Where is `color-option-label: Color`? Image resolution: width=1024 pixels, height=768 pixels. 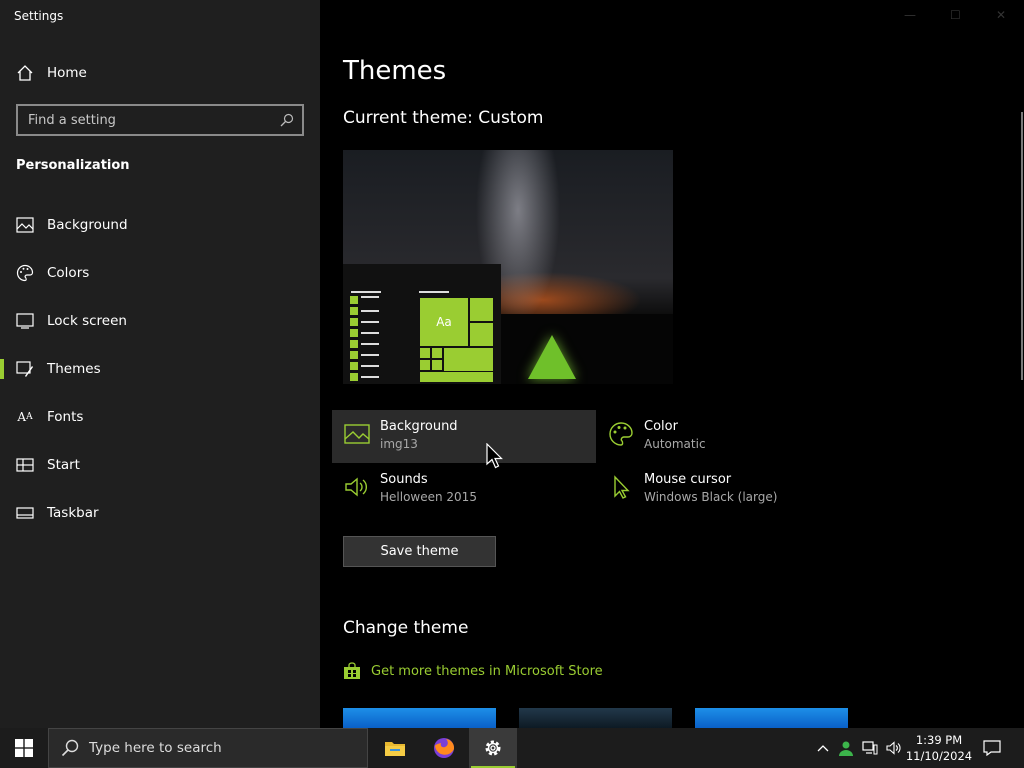 color-option-label: Color is located at coordinates (661, 426).